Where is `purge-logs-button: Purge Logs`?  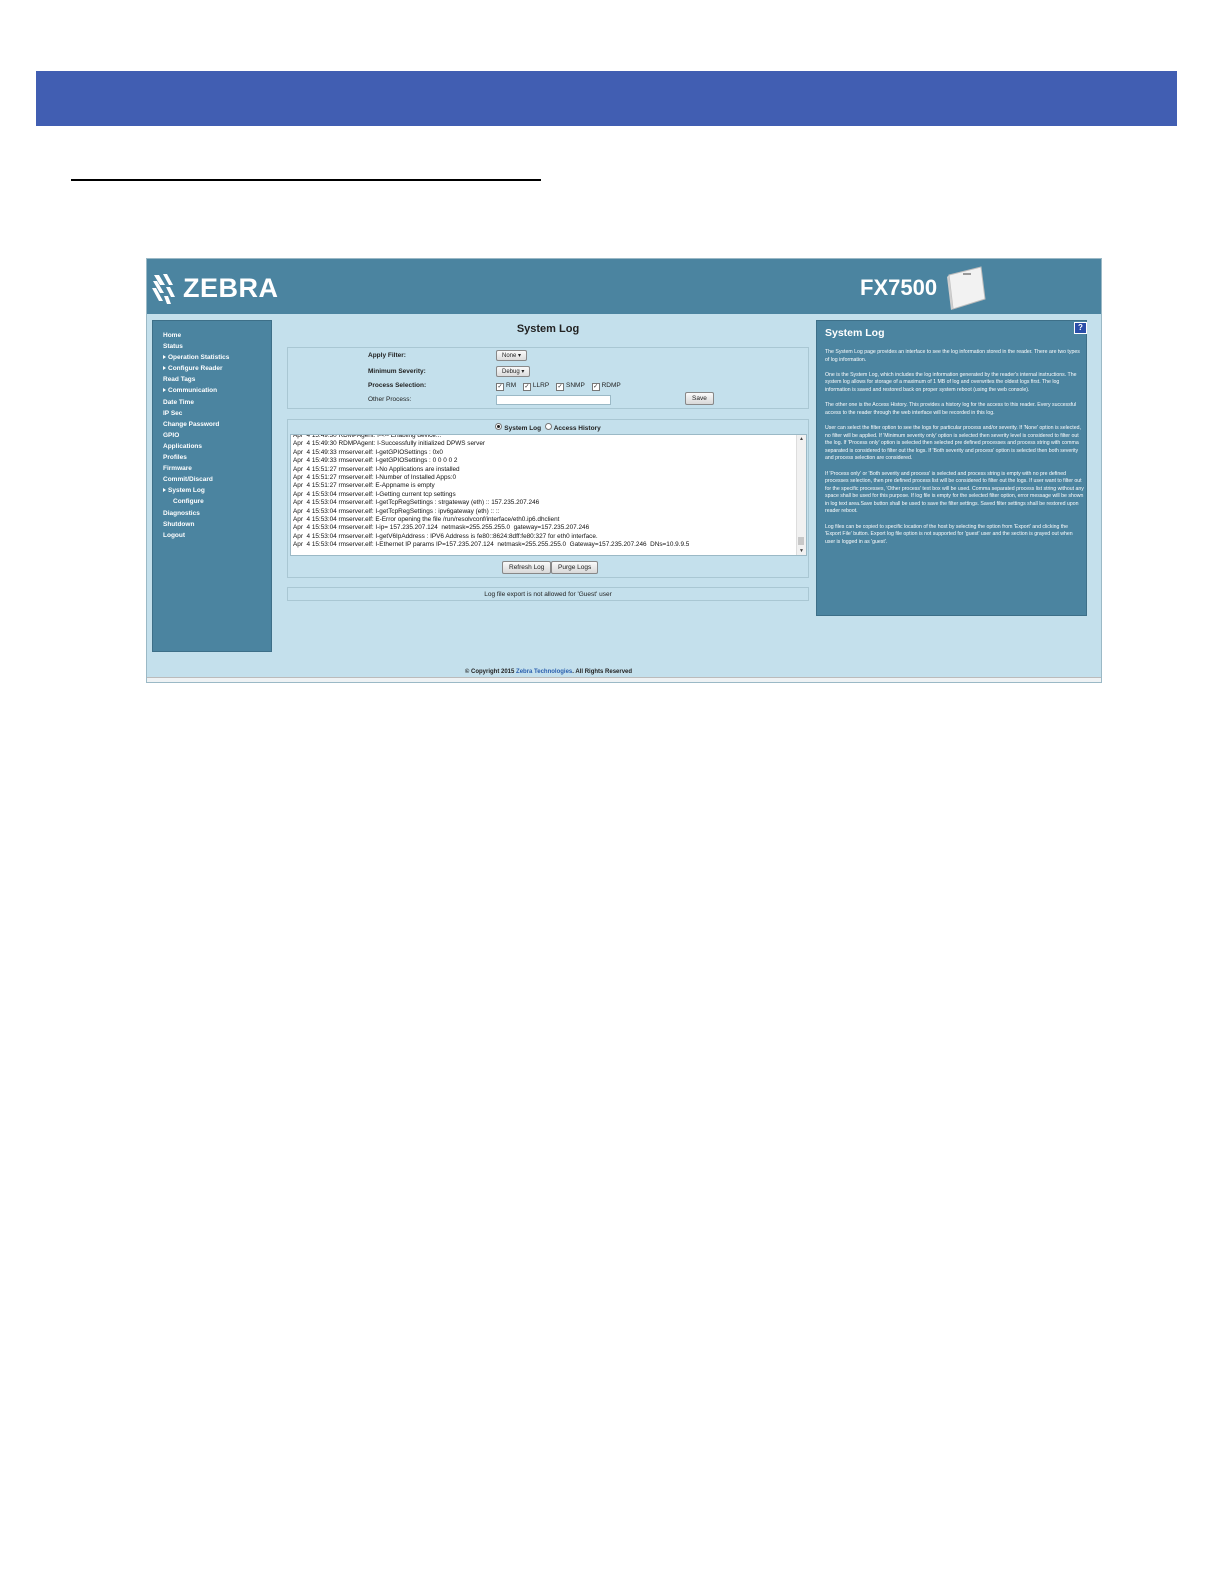
purge-logs-button: Purge Logs is located at coordinates (575, 567).